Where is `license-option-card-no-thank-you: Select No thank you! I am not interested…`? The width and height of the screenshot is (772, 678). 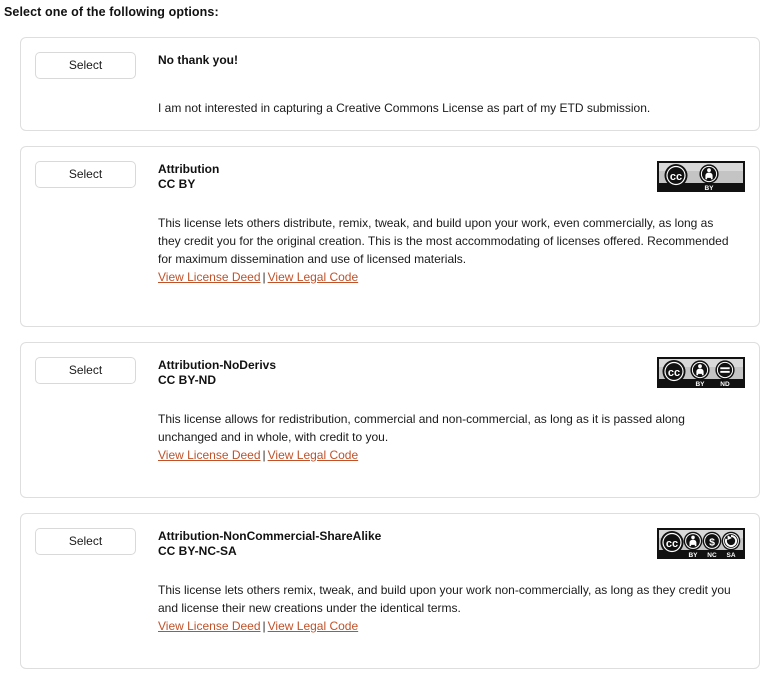 license-option-card-no-thank-you: Select No thank you! I am not interested… is located at coordinates (390, 84).